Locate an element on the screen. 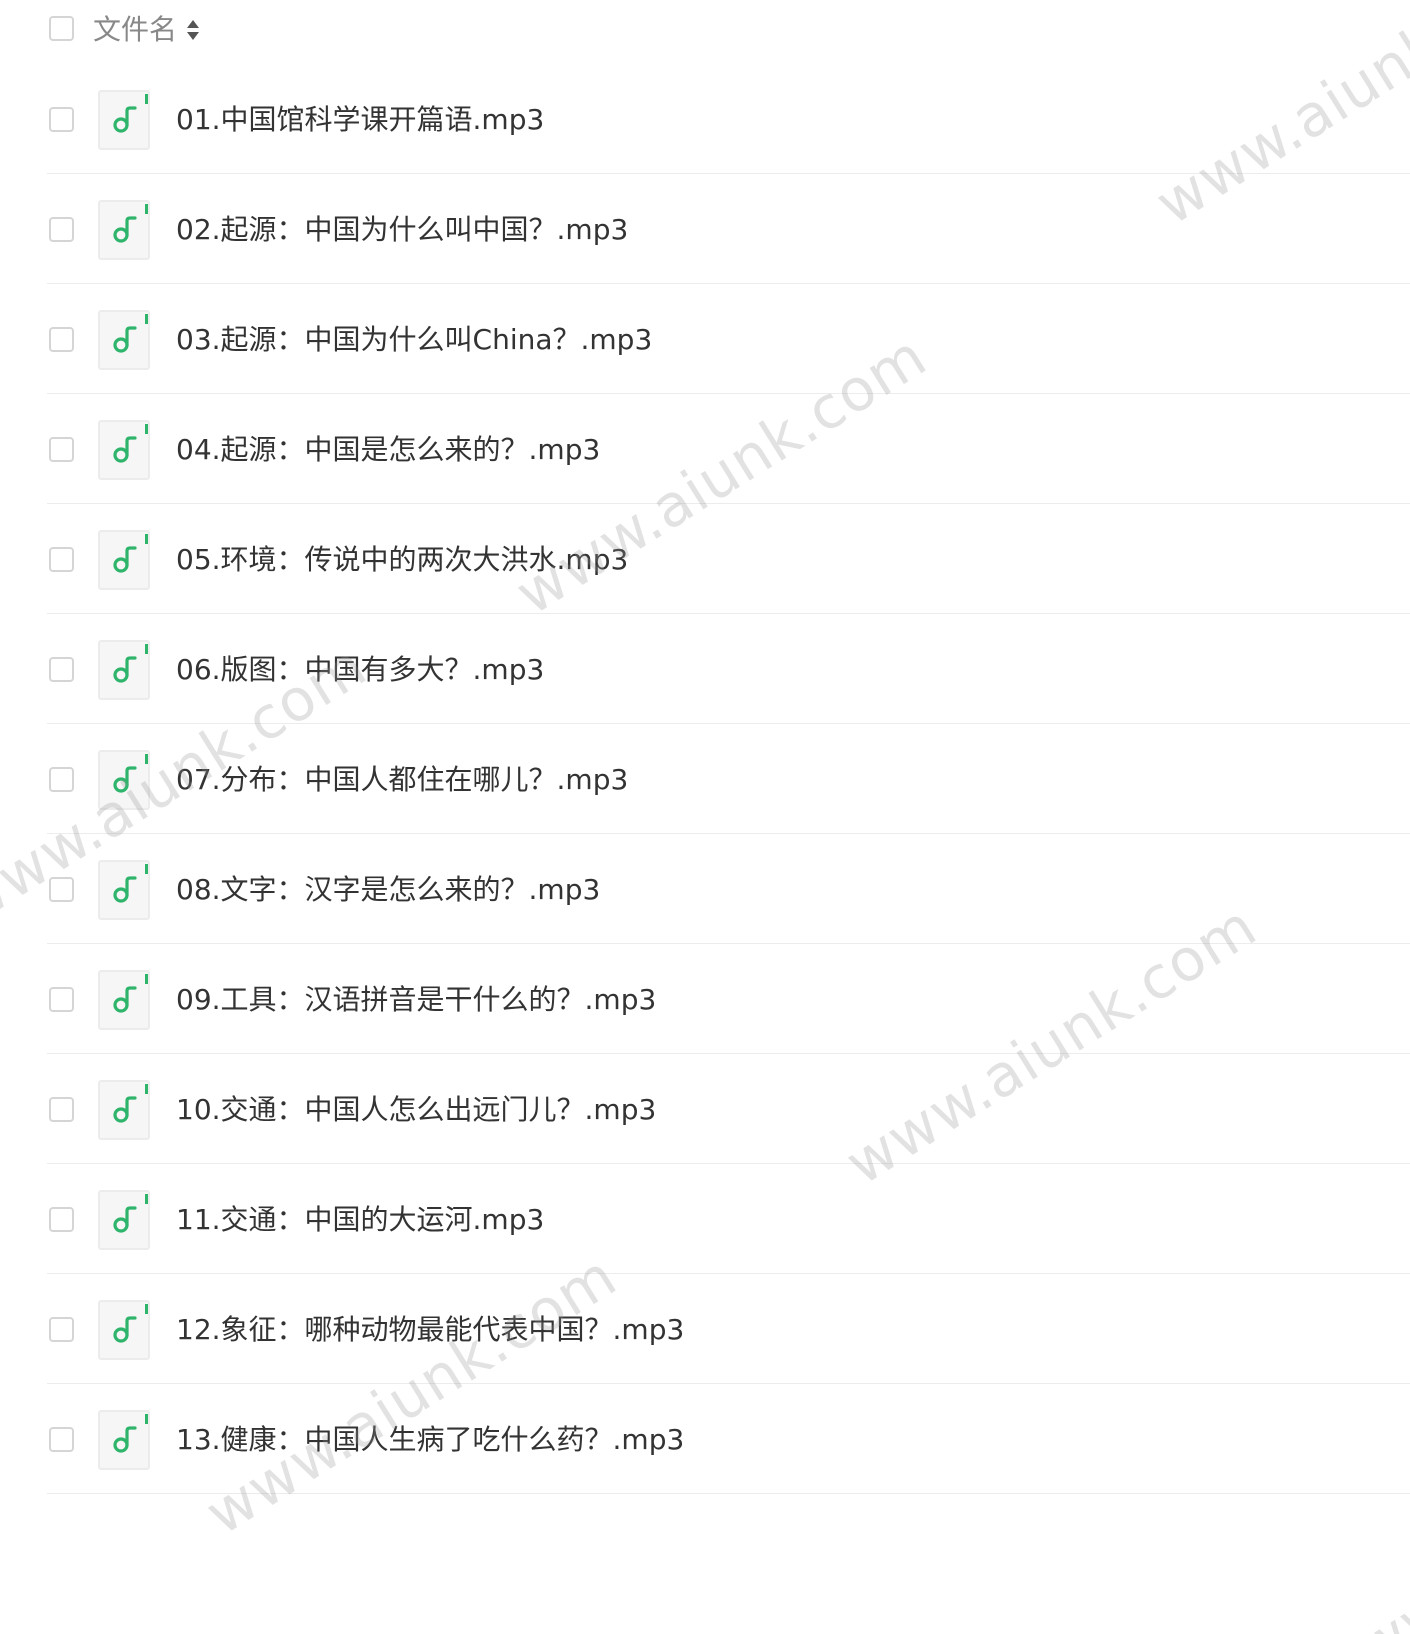  file-name: 11.交通：中国的大运河.mp3 is located at coordinates (360, 1220).